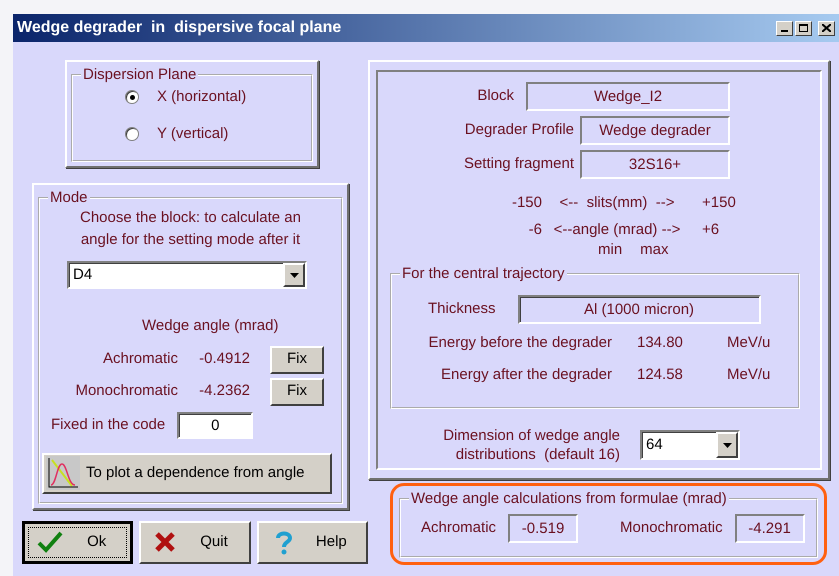  Describe the element at coordinates (519, 164) in the screenshot. I see `field-label: Setting fragment` at that location.